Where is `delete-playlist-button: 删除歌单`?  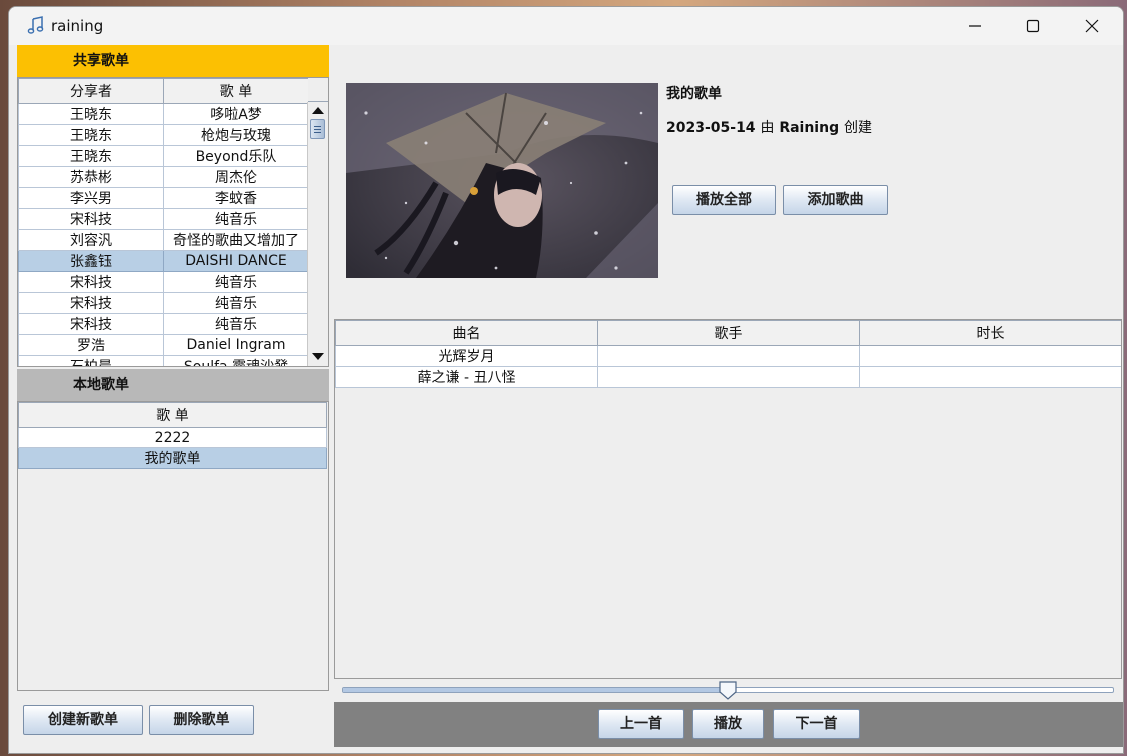
delete-playlist-button: 删除歌单 is located at coordinates (201, 720).